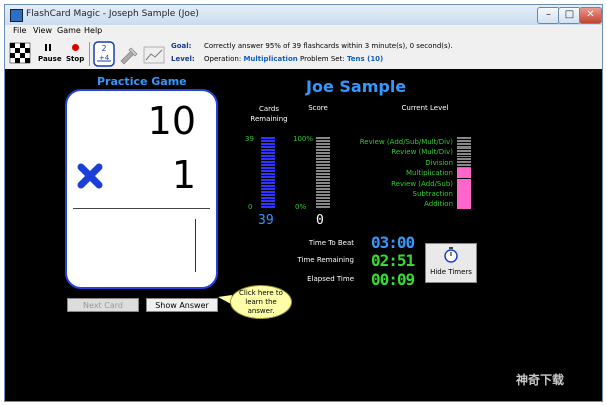  Describe the element at coordinates (569, 15) in the screenshot. I see `maximize-button: □` at that location.